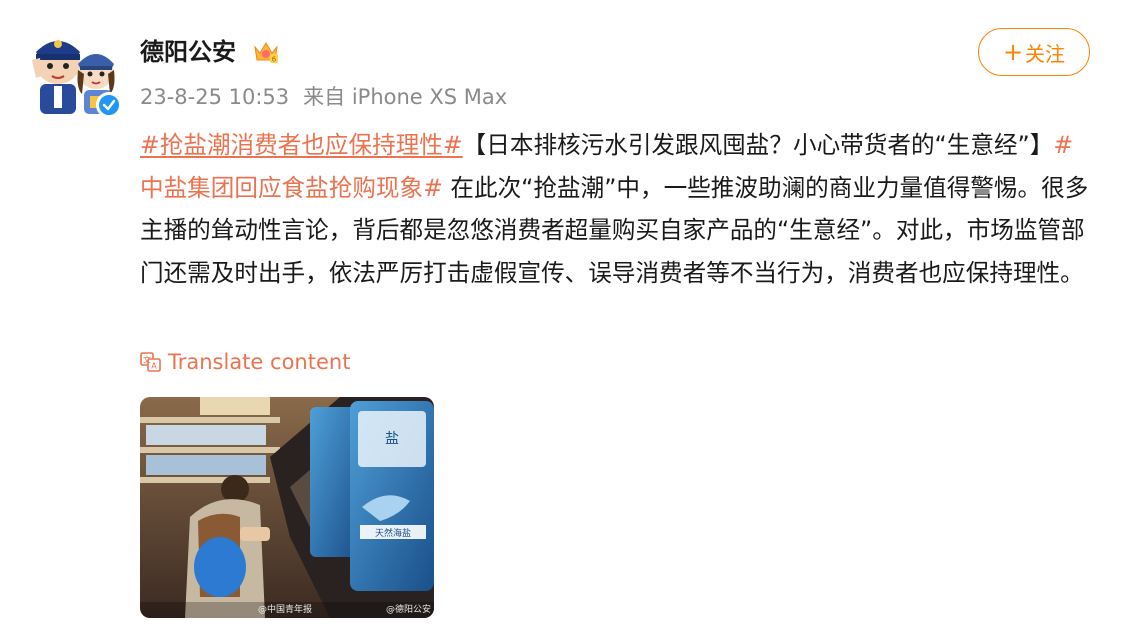 The height and width of the screenshot is (631, 1122). I want to click on image-watermark-left: @中国青年报, so click(285, 610).